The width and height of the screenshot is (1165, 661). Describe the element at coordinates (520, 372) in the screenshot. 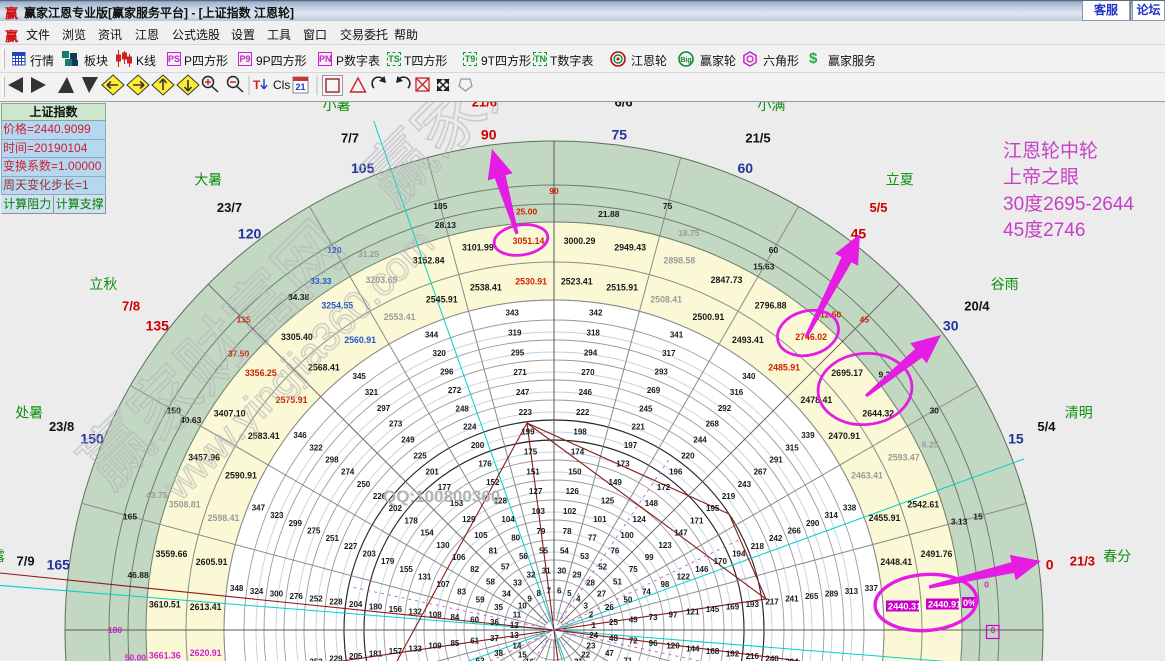

I see `svg-text: 271` at that location.